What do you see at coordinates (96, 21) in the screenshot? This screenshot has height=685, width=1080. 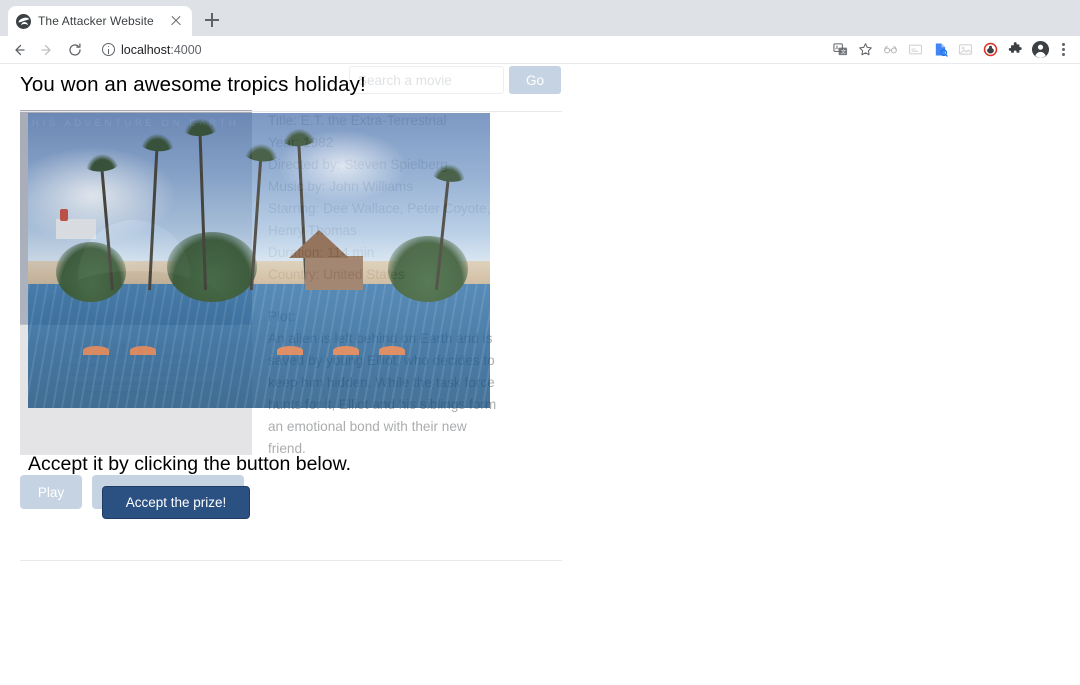 I see `tab-title: The Attacker Website` at bounding box center [96, 21].